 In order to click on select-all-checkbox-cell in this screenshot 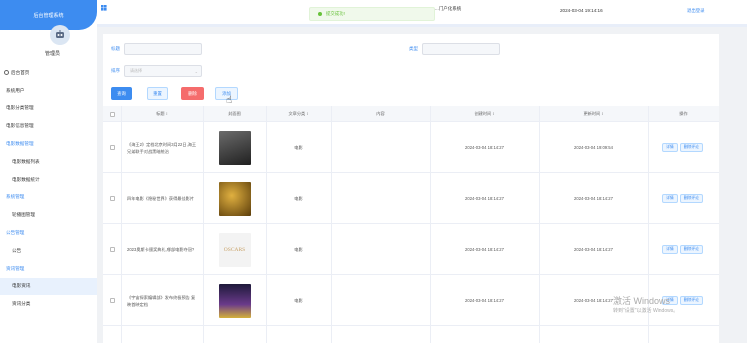, I will do `click(112, 114)`.